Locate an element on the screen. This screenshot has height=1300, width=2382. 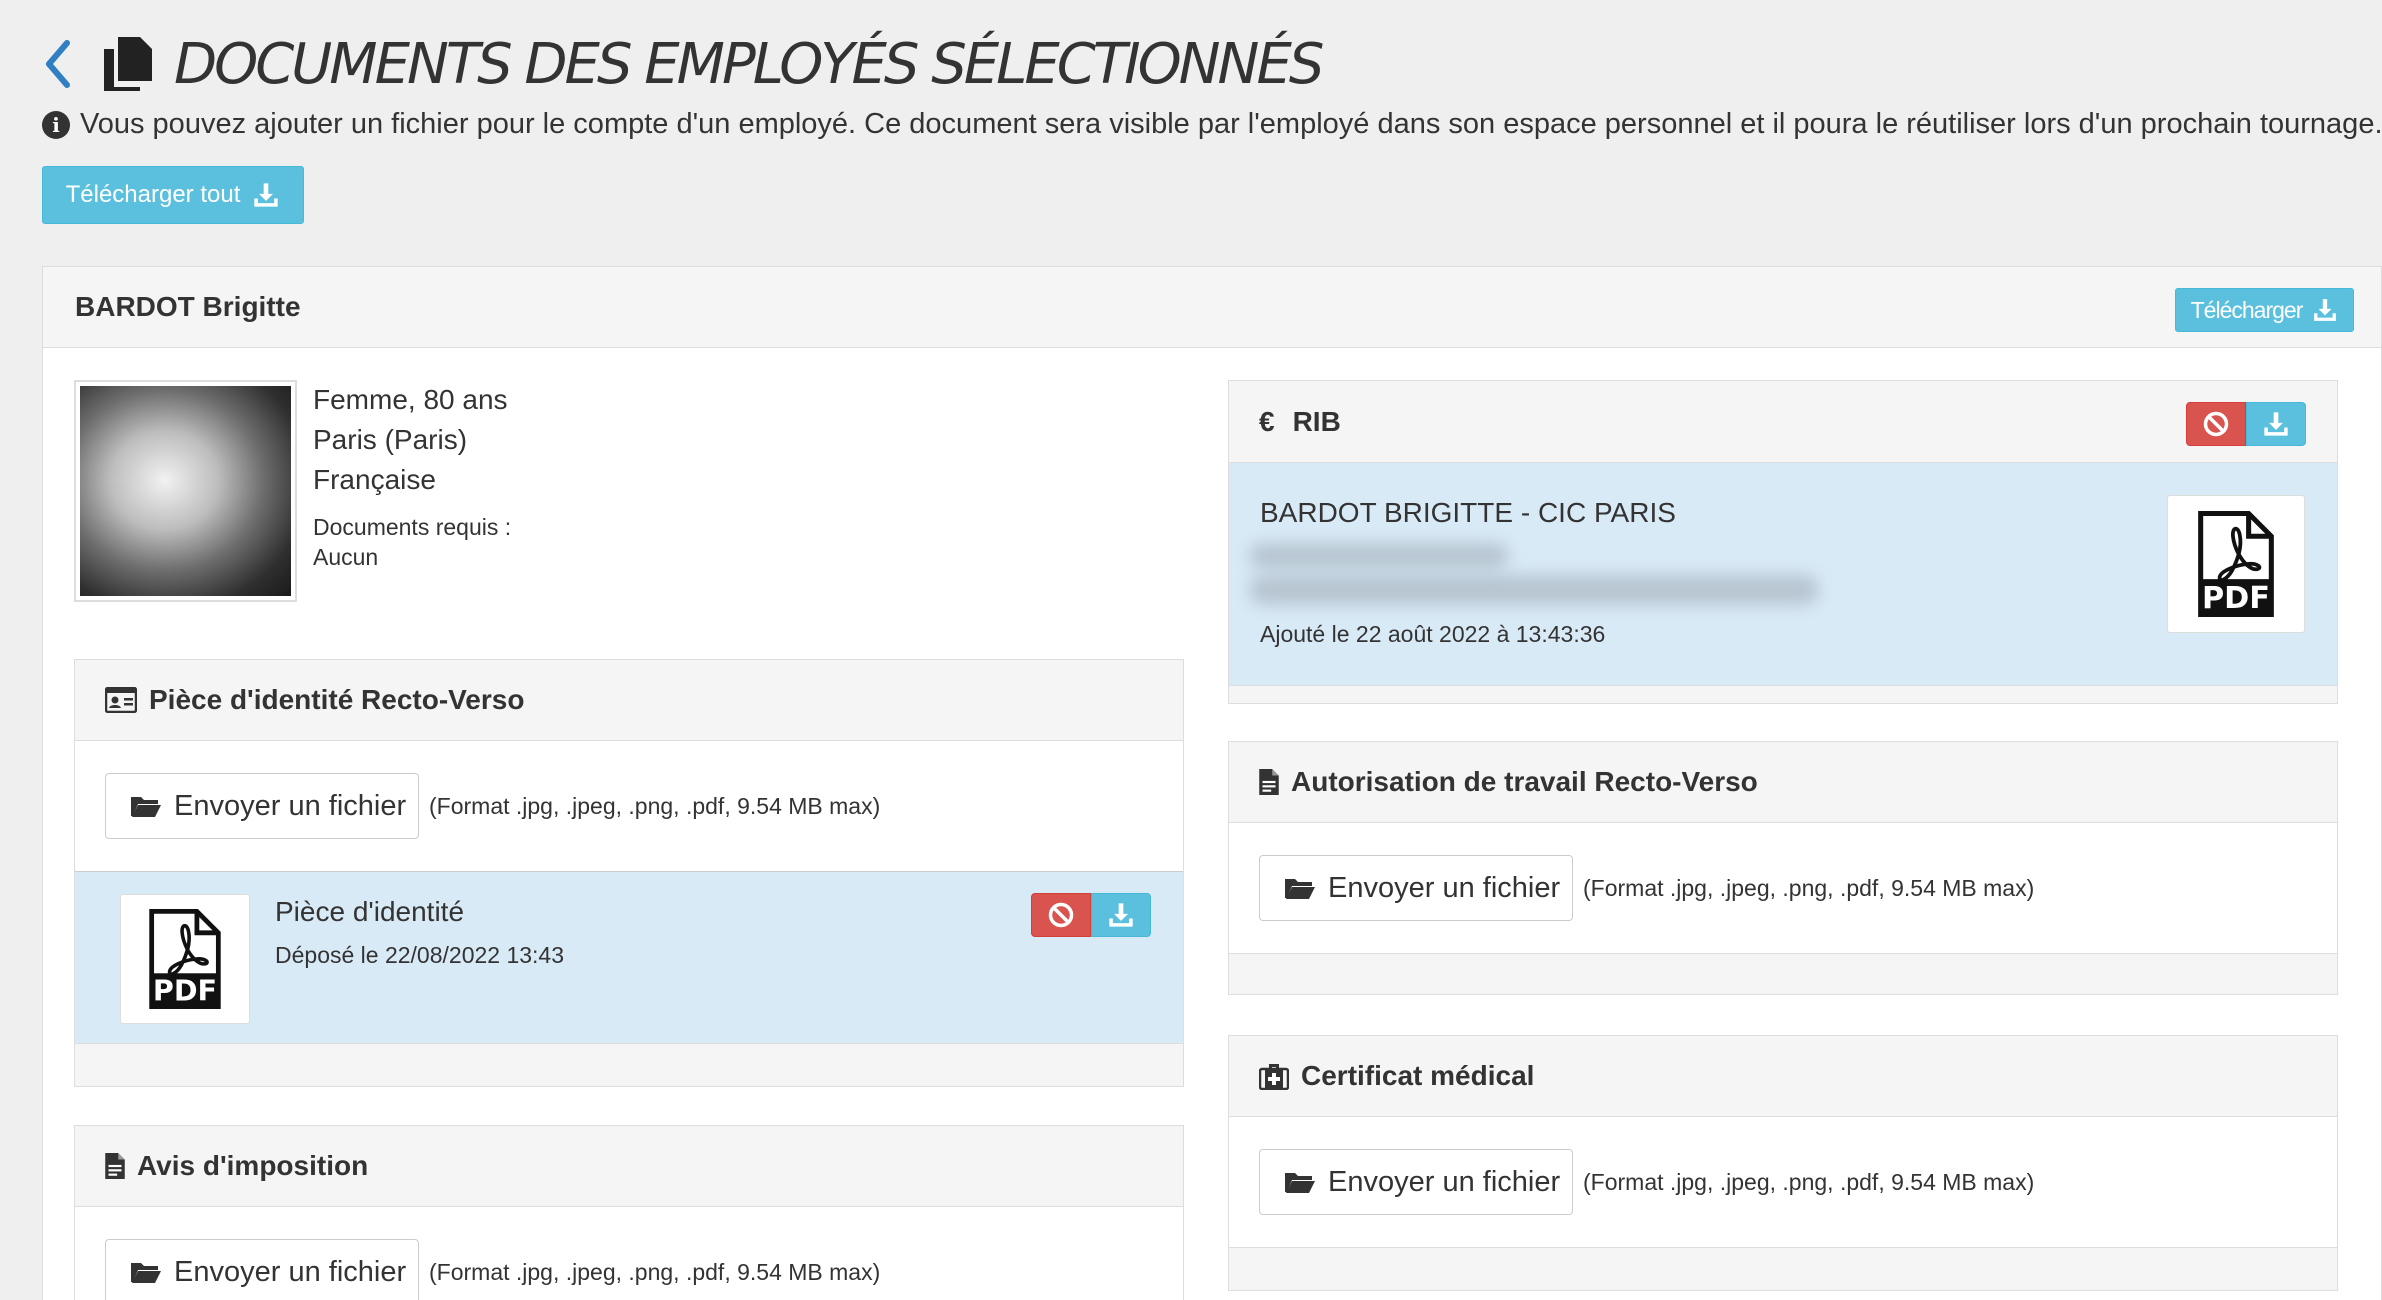
euro-icon: € is located at coordinates (1267, 421).